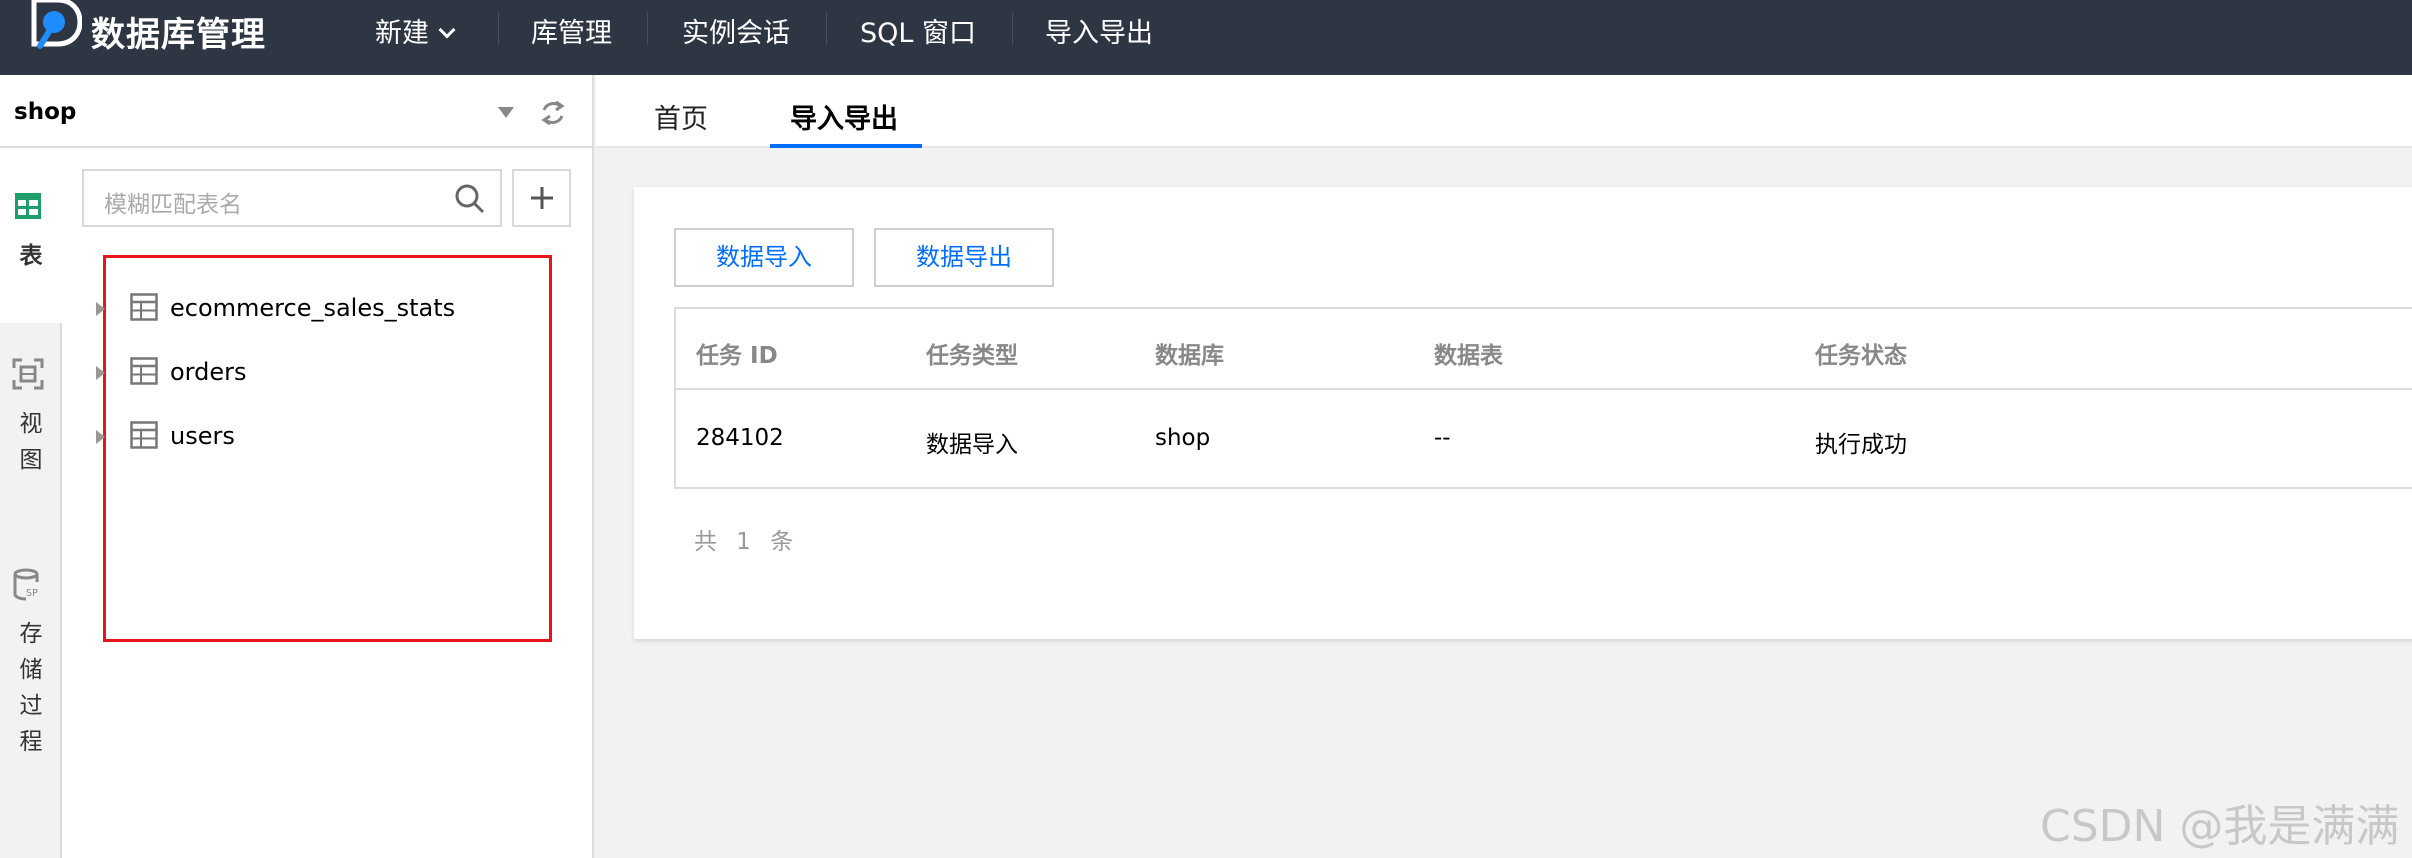  Describe the element at coordinates (844, 116) in the screenshot. I see `tab-import-export: 导入导出` at that location.